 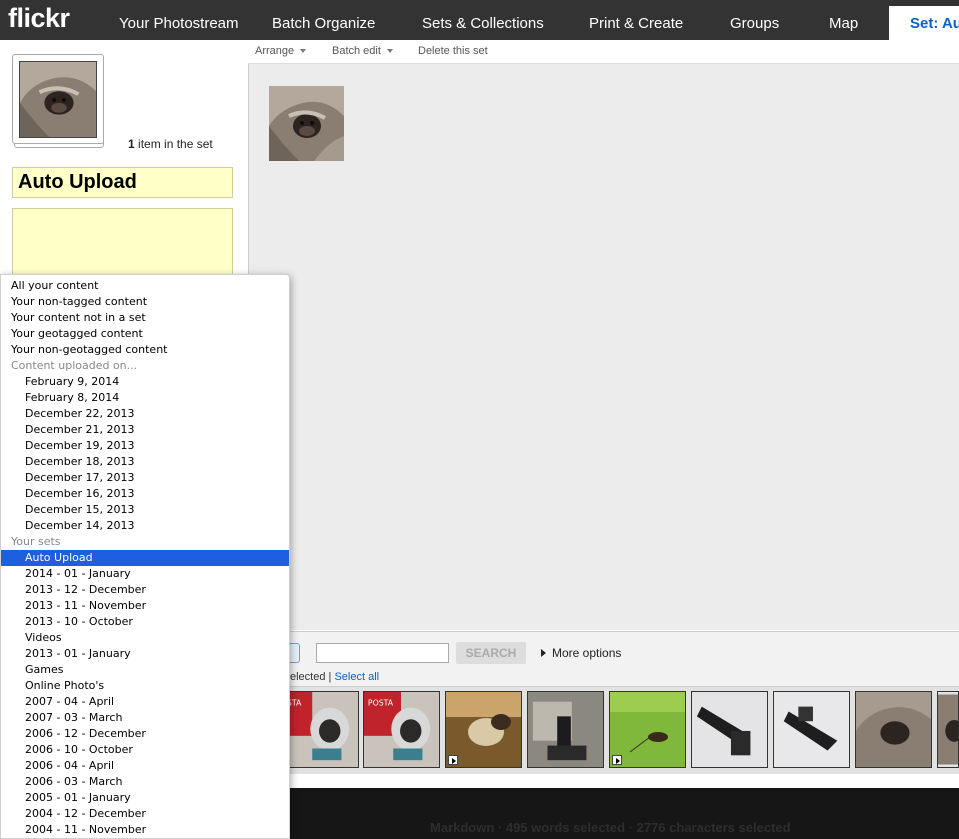 I want to click on triangle-right-icon, so click(x=543, y=653).